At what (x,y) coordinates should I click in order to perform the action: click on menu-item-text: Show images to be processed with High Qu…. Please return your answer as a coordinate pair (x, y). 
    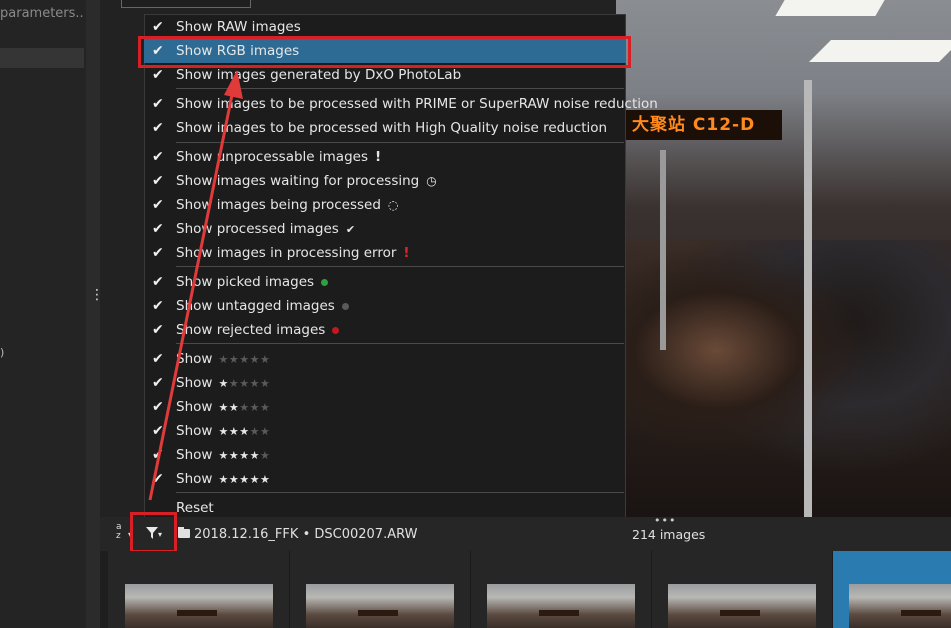
    Looking at the image, I should click on (392, 128).